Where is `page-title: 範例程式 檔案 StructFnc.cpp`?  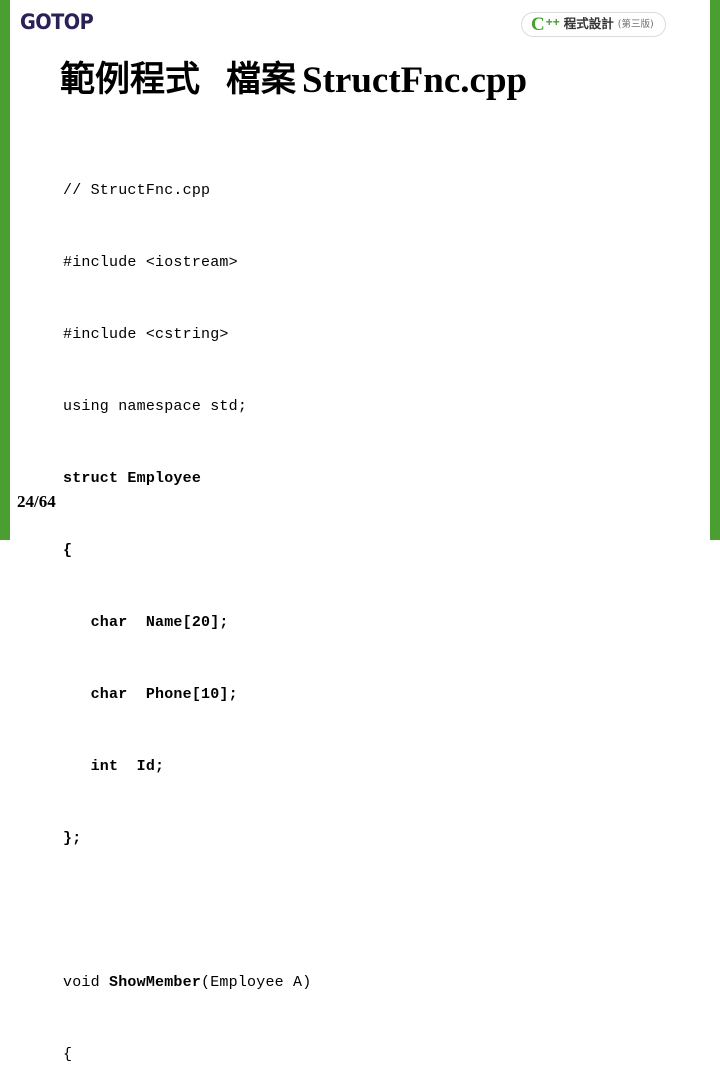
page-title: 範例程式 檔案 StructFnc.cpp is located at coordinates (375, 80).